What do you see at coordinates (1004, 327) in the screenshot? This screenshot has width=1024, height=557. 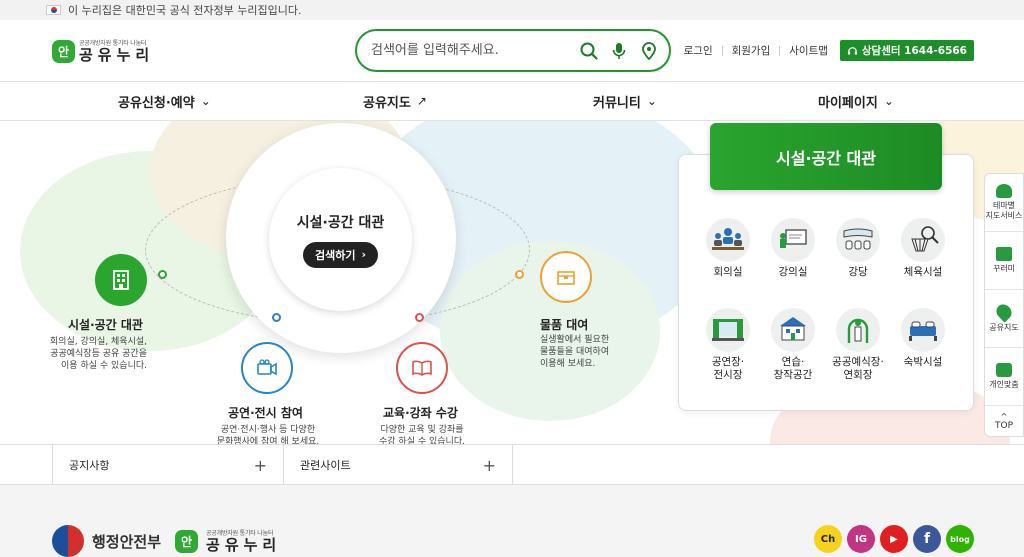 I see `quick-label: 공유지도` at bounding box center [1004, 327].